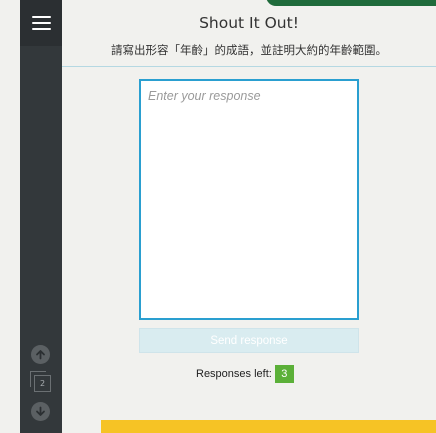  What do you see at coordinates (284, 374) in the screenshot?
I see `responses-left-count: 3` at bounding box center [284, 374].